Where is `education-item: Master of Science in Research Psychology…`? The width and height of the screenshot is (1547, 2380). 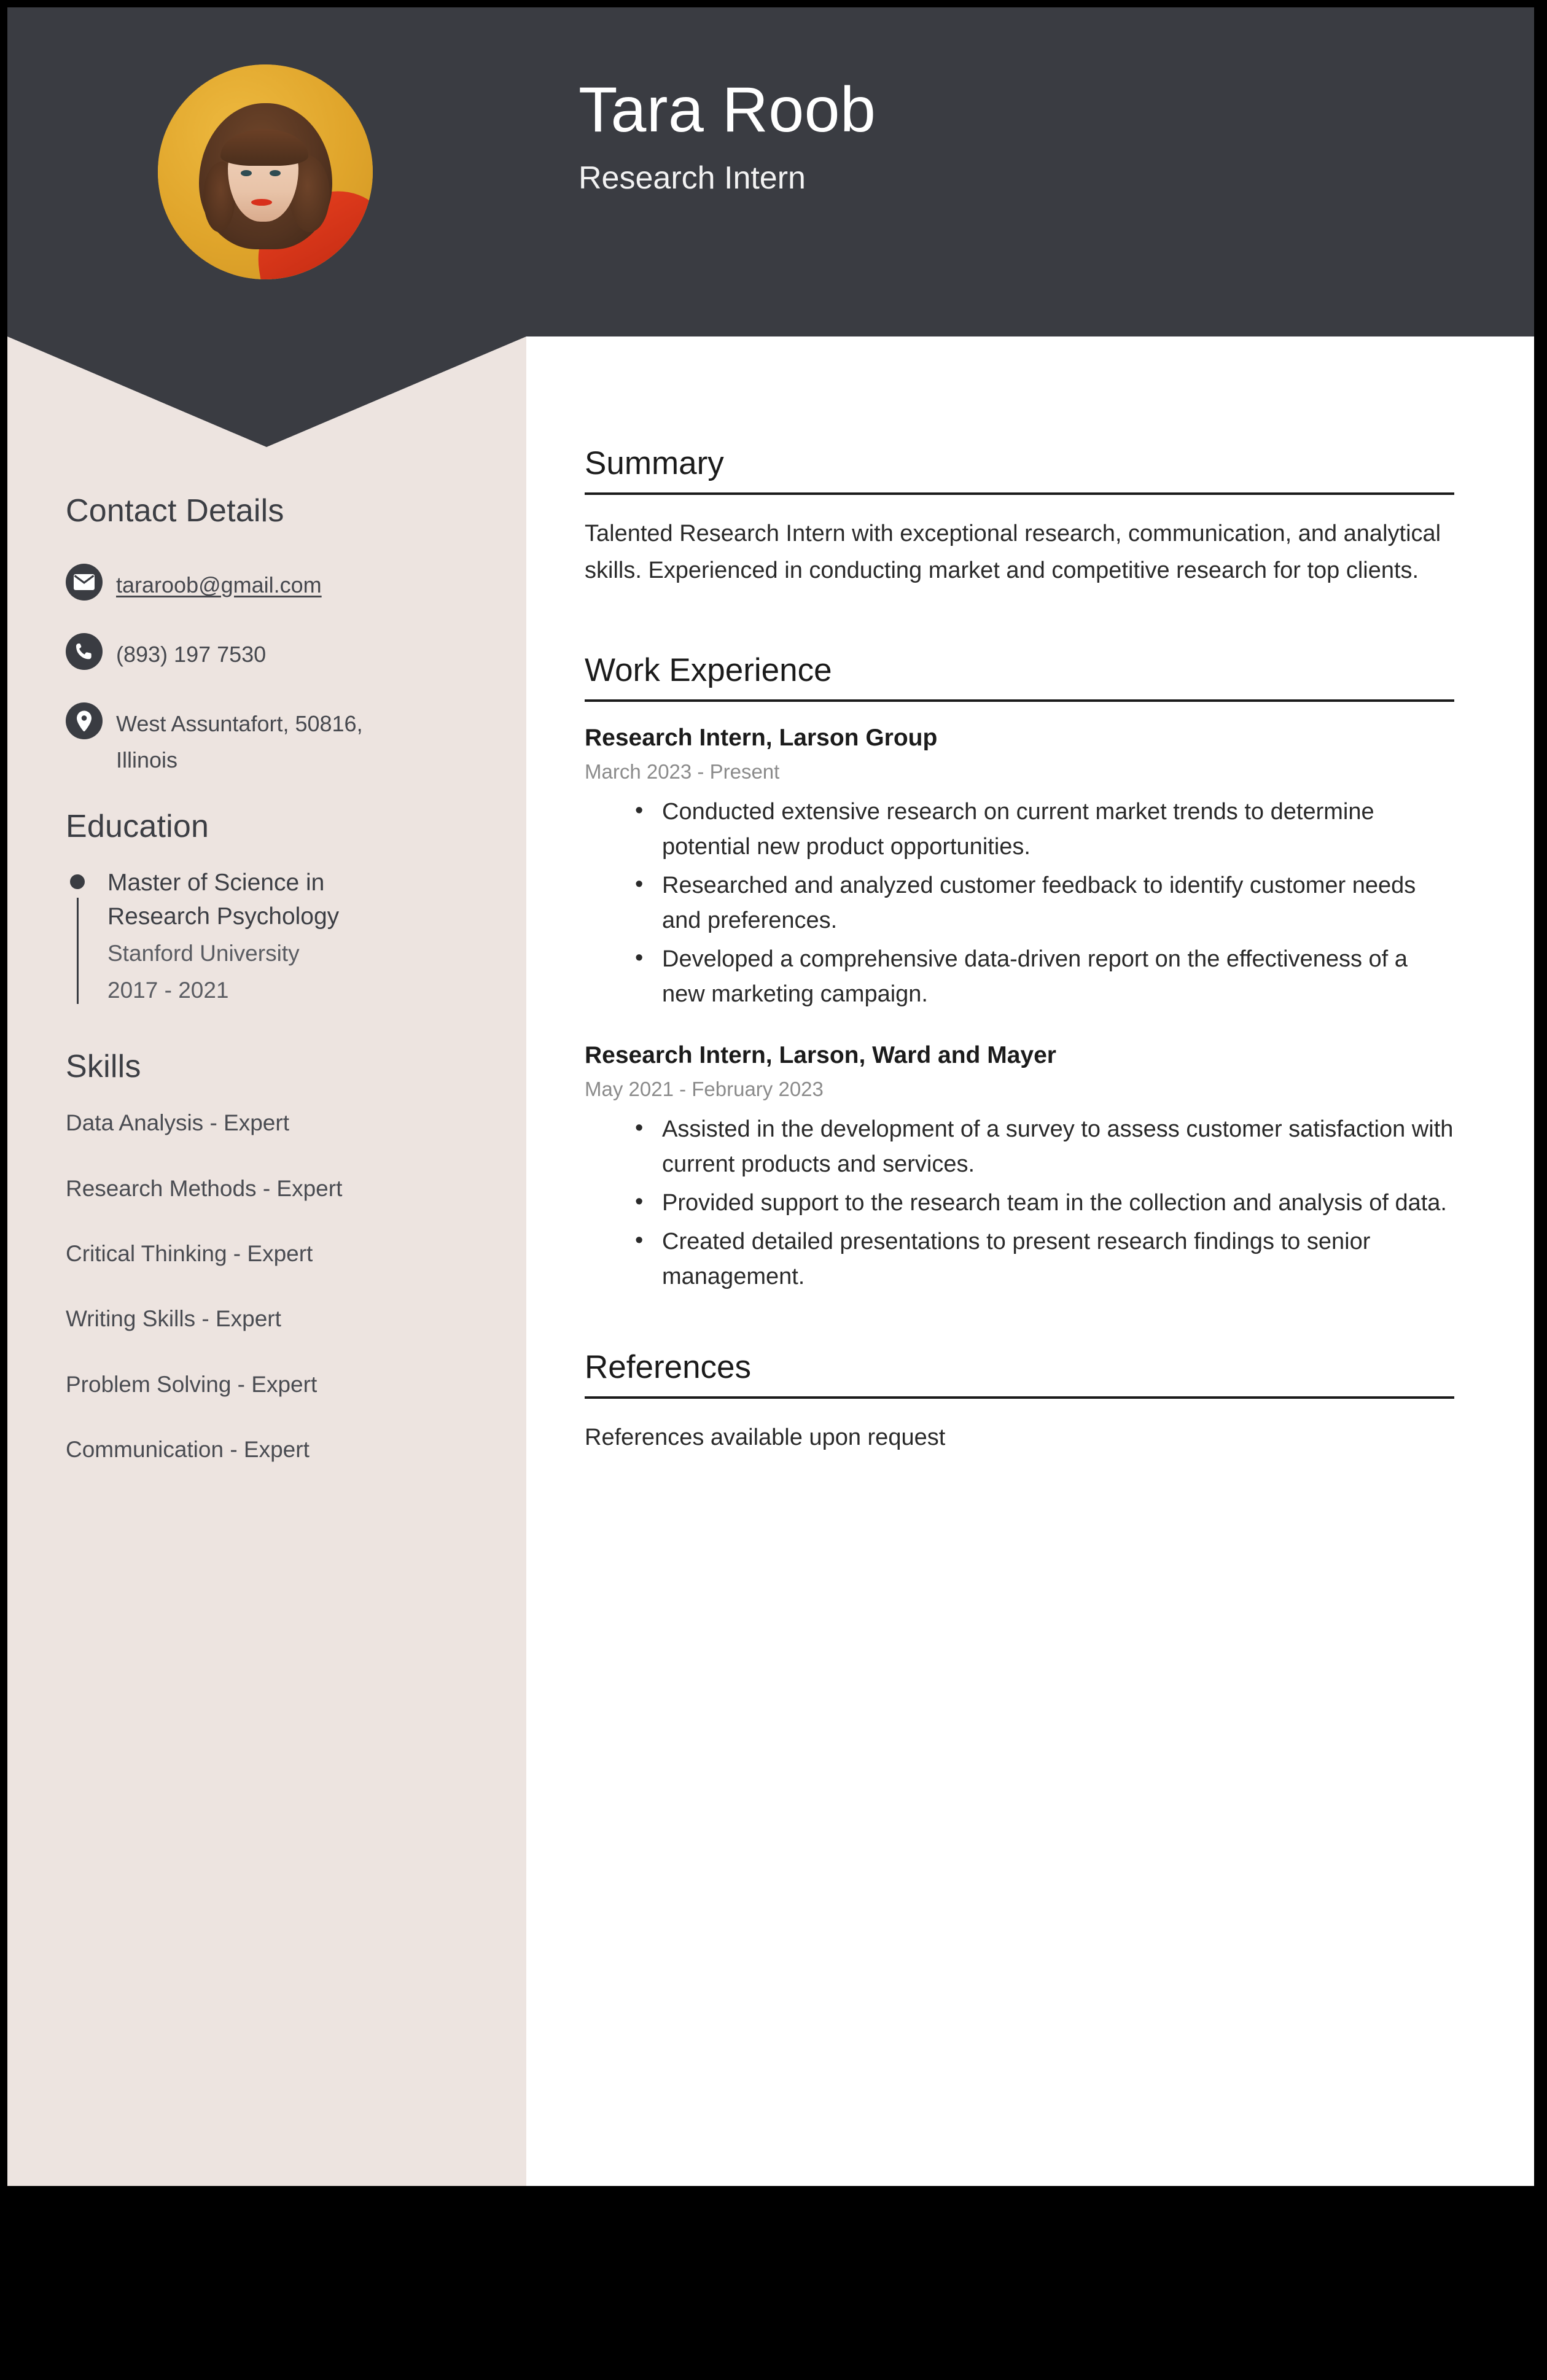
education-item: Master of Science in Research Psychology… is located at coordinates (267, 937).